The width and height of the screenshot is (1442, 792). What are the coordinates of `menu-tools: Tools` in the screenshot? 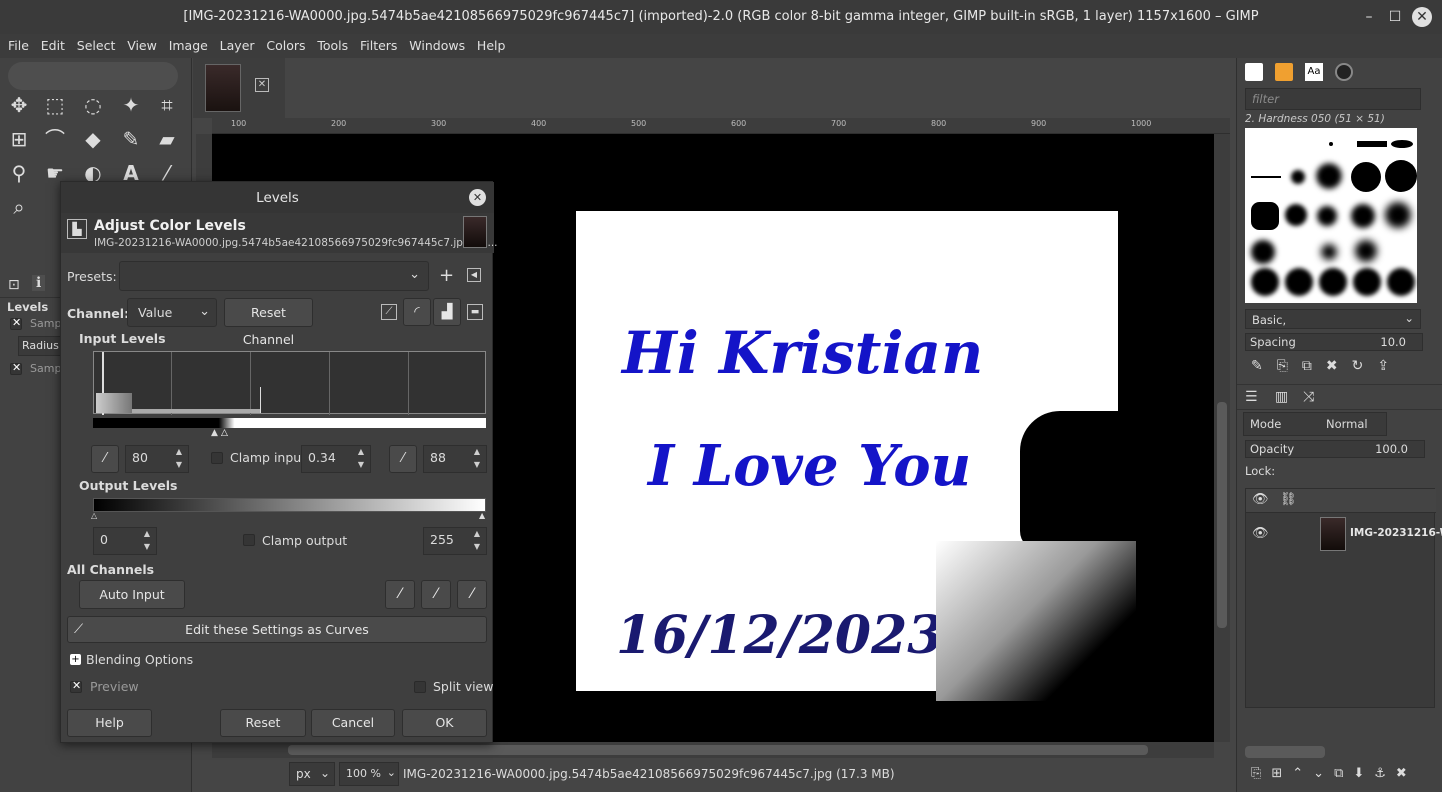 It's located at (328, 43).